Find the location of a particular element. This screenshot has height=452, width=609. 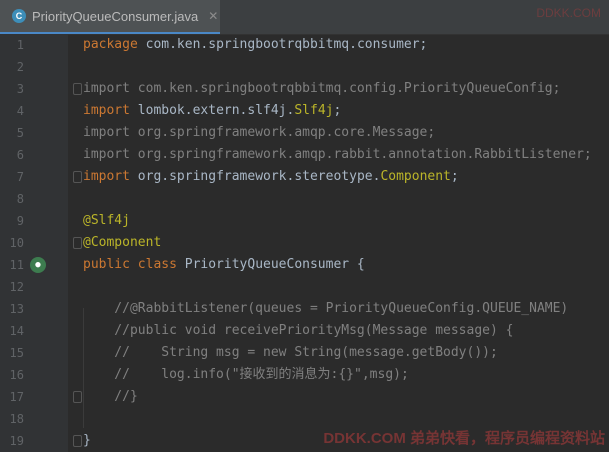

code-text: //} is located at coordinates (110, 397).